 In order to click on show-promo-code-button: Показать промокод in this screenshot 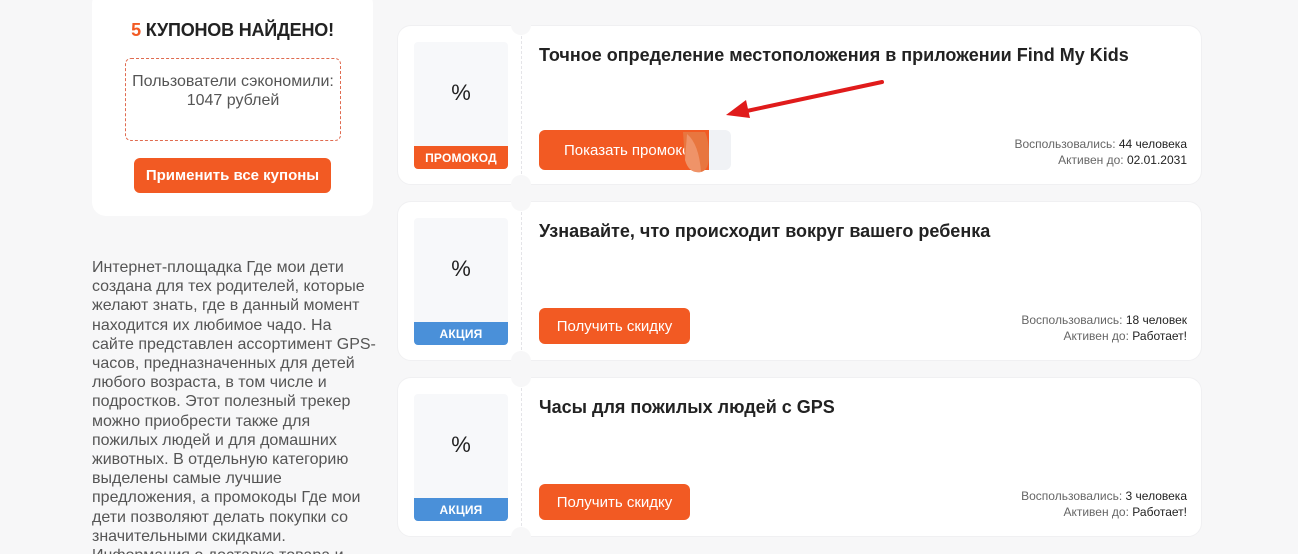, I will do `click(635, 151)`.